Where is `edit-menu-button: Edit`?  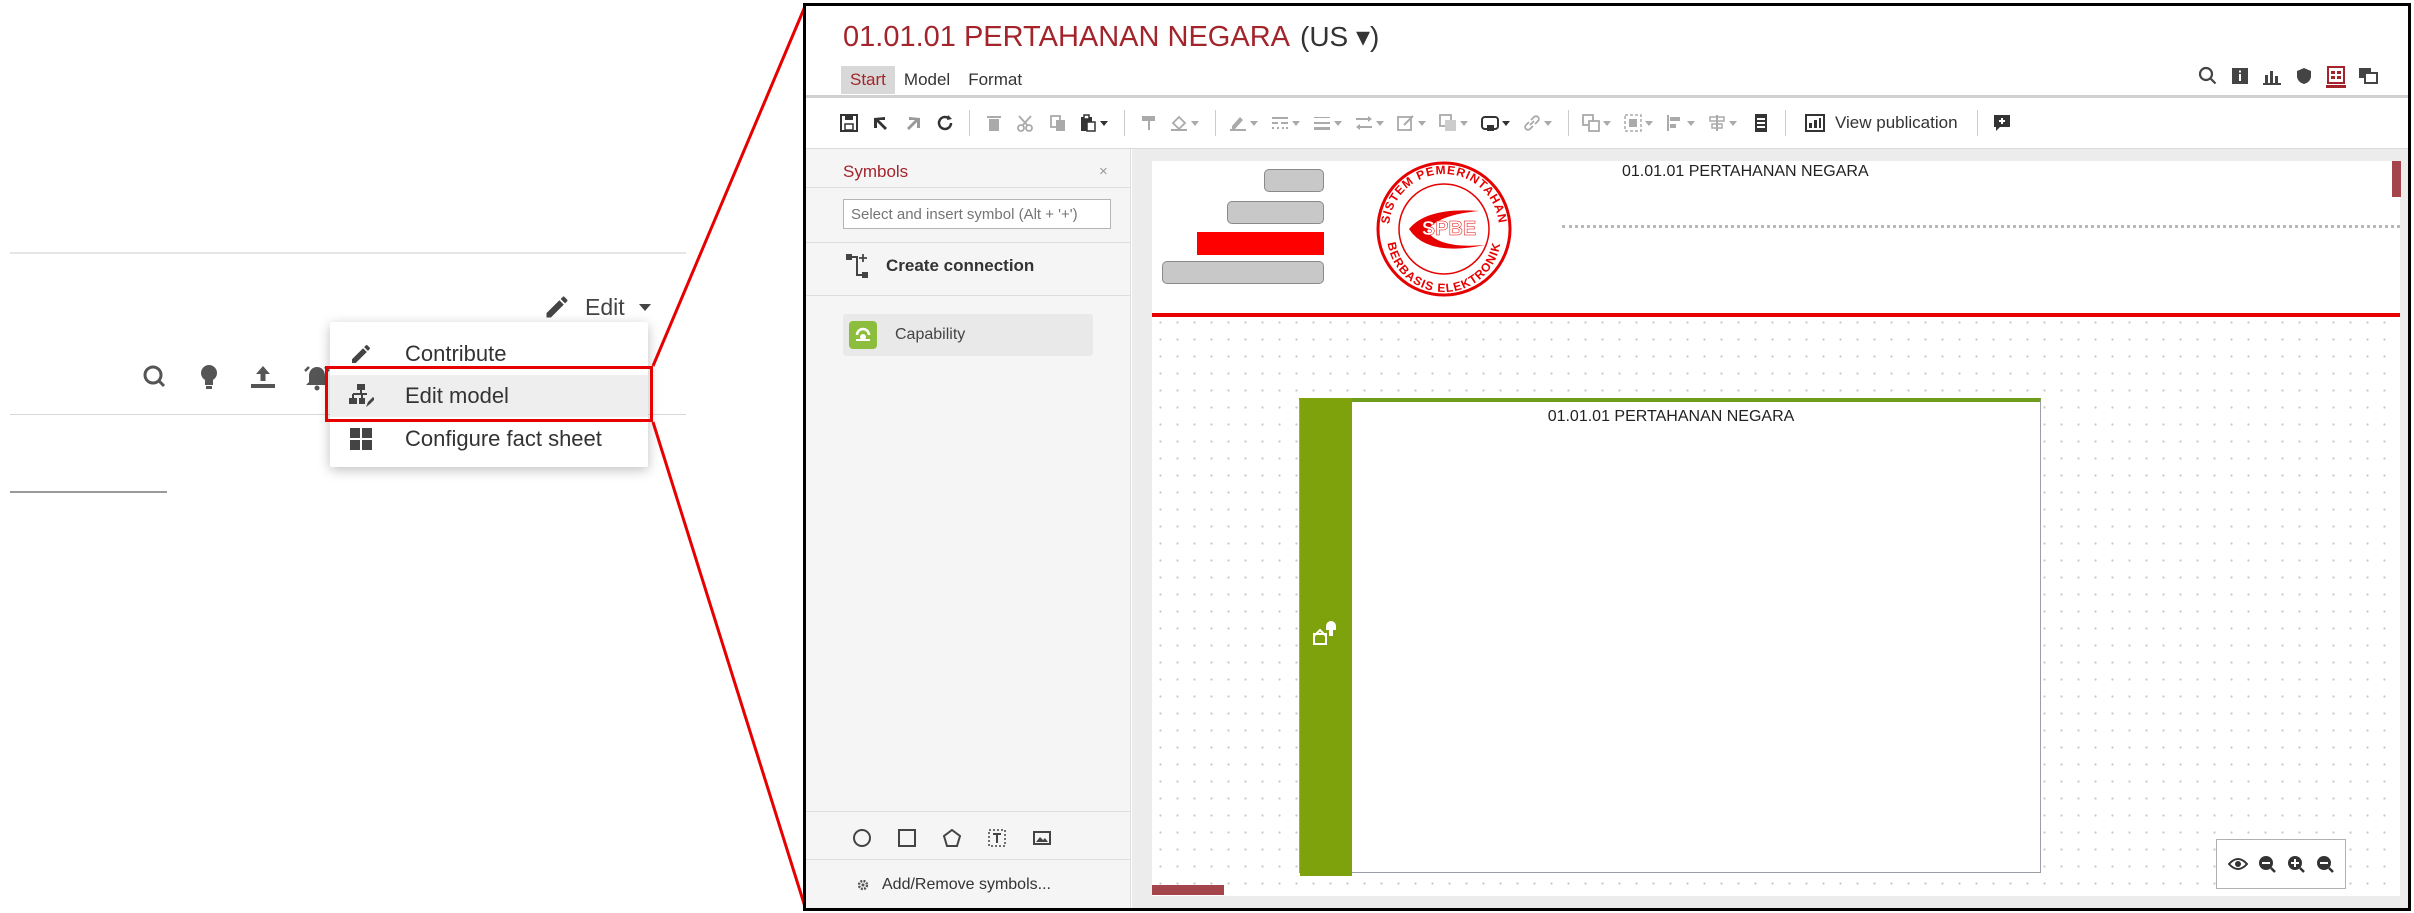
edit-menu-button: Edit is located at coordinates (597, 307).